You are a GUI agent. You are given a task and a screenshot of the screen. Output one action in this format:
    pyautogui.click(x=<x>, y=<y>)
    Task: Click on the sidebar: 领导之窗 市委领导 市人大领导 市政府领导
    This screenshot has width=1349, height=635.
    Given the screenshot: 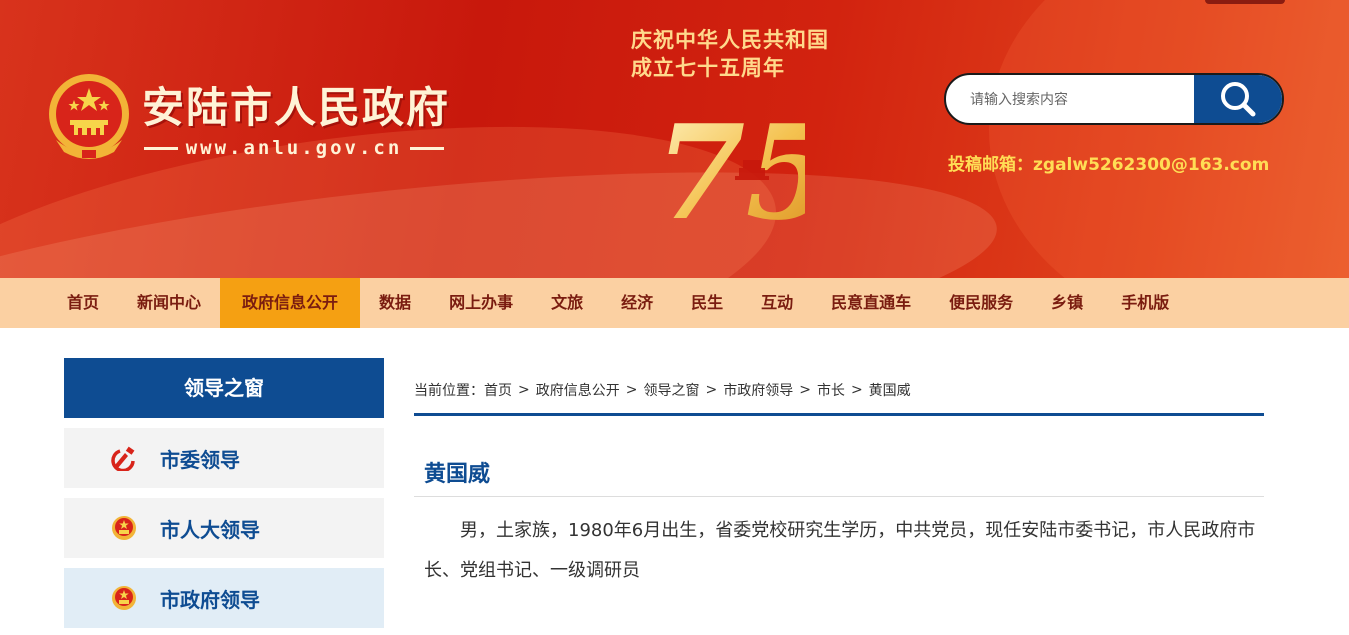 What is the action you would take?
    pyautogui.click(x=224, y=493)
    